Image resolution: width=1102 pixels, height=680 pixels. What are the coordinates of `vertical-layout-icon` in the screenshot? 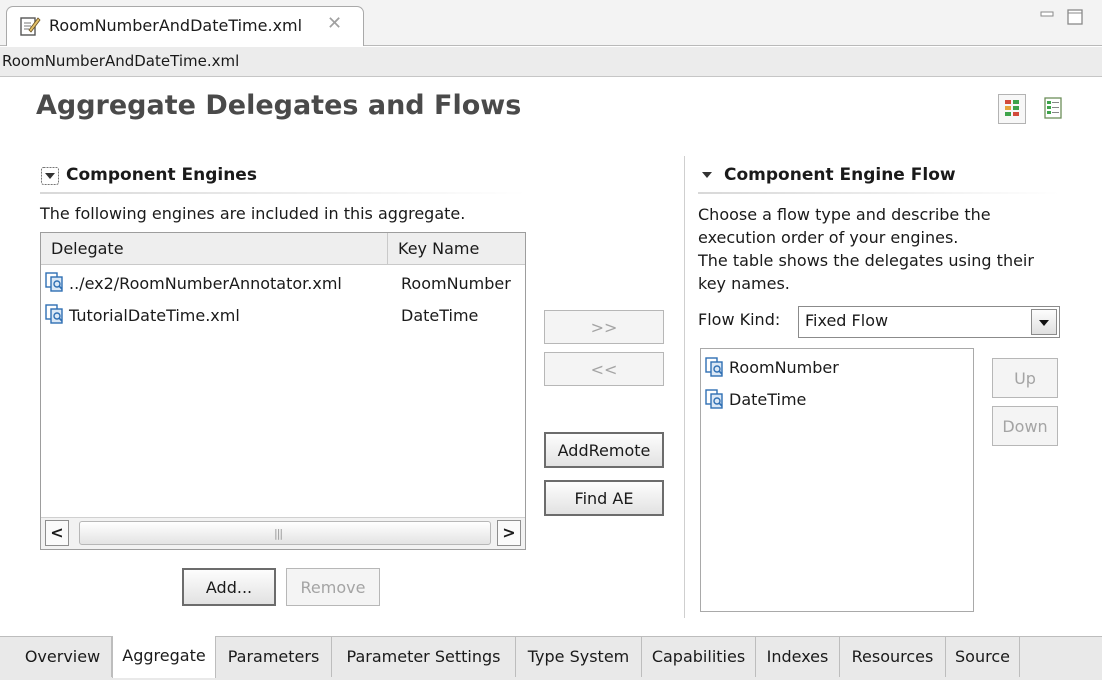 It's located at (1053, 108).